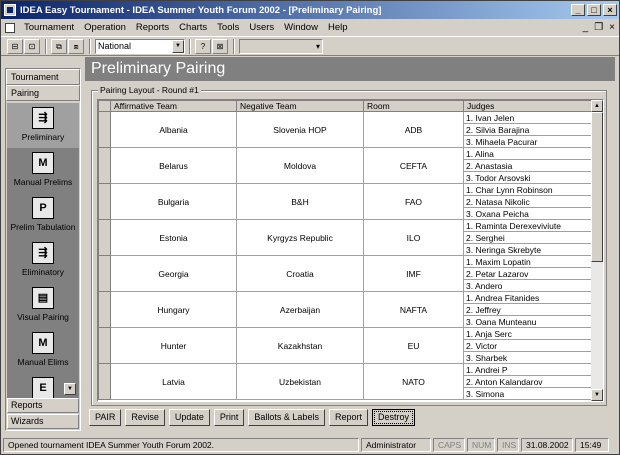 The width and height of the screenshot is (620, 455). Describe the element at coordinates (300, 381) in the screenshot. I see `negative-team-cell: Uzbekistan` at that location.